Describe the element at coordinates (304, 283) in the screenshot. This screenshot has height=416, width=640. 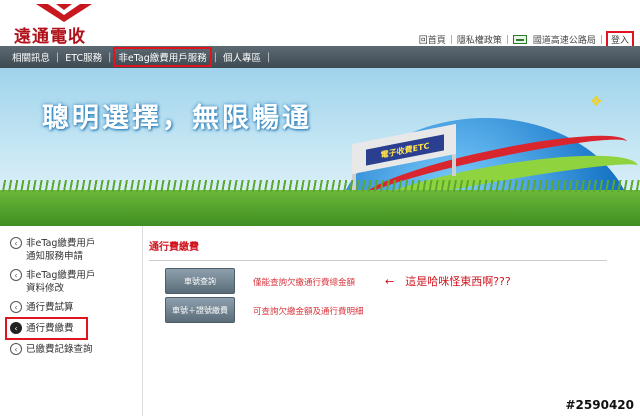
I see `plate-query-description: 僅能查詢欠繳通行費總金額` at that location.